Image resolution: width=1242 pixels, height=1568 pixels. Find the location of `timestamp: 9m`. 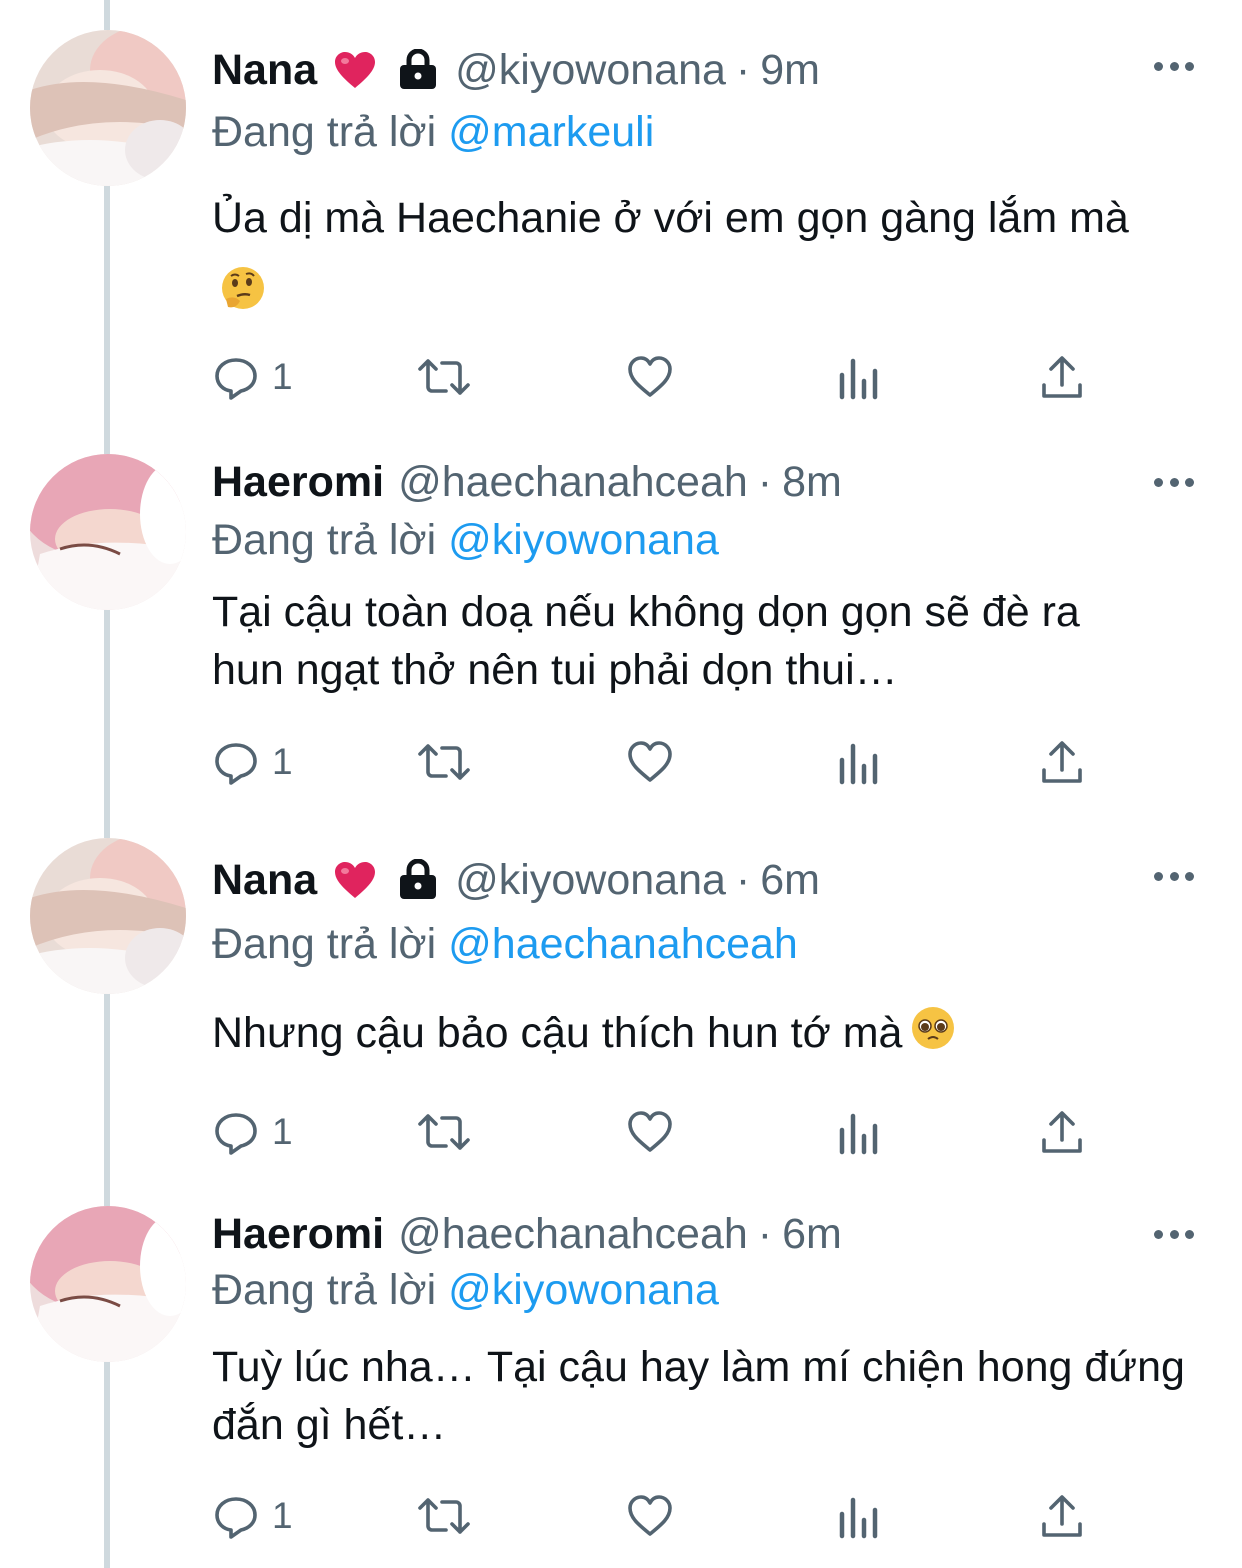

timestamp: 9m is located at coordinates (790, 70).